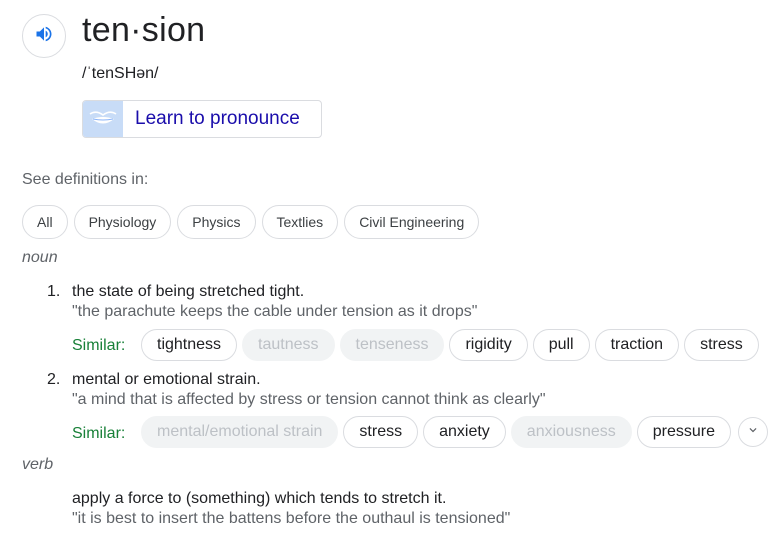  I want to click on similar-chip: traction, so click(637, 345).